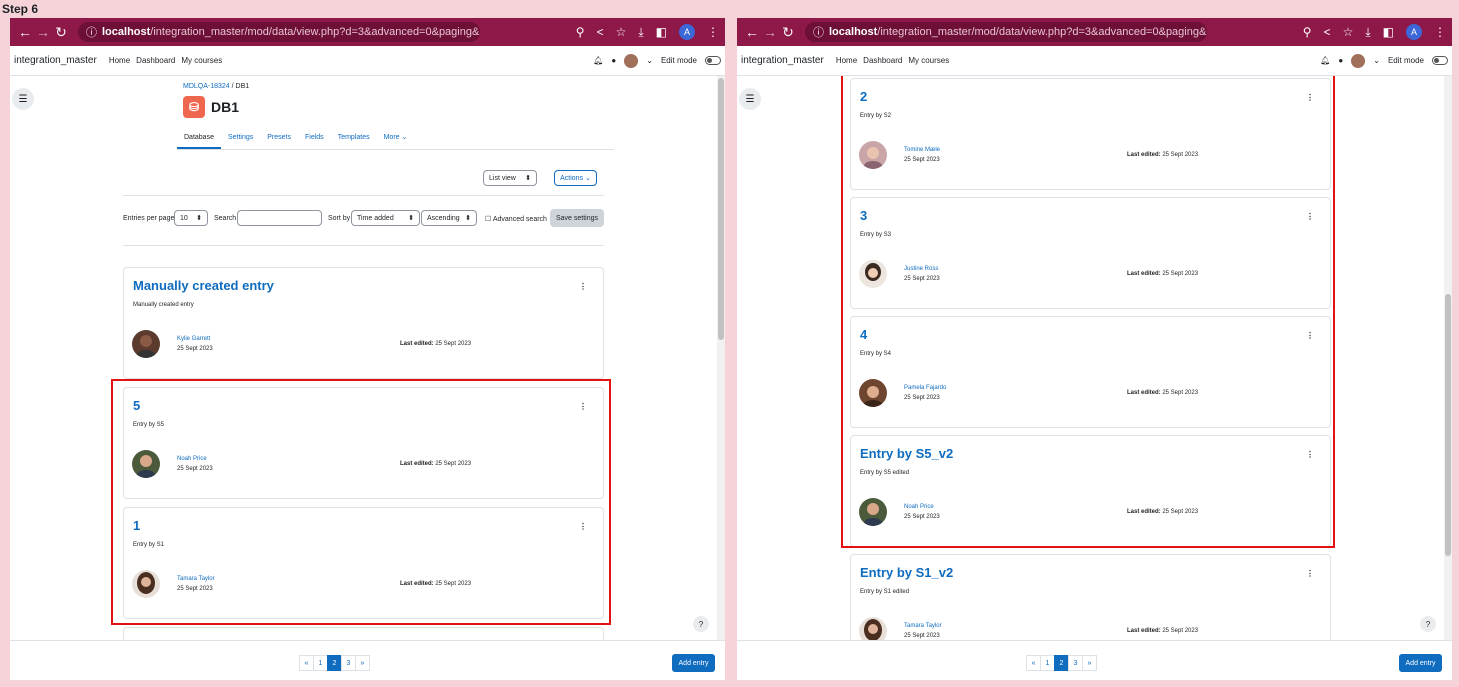  I want to click on last-edited-value: 25 Sept 2023, so click(1180, 631).